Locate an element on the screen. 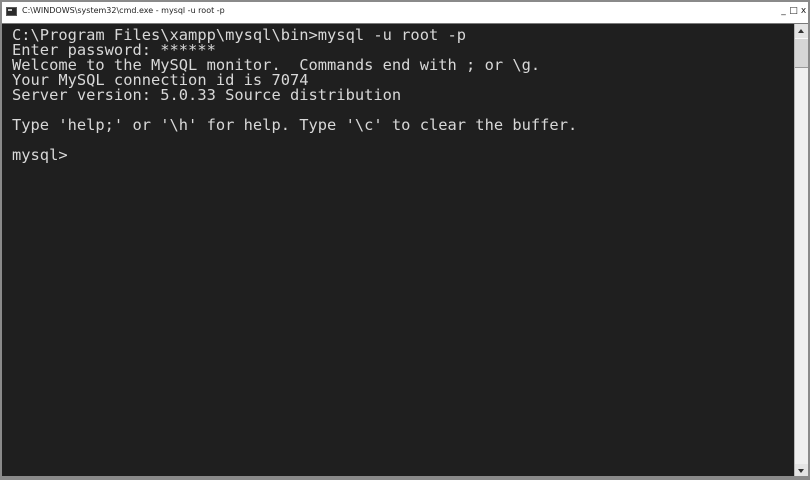 This screenshot has width=810, height=480. scroll-up-button is located at coordinates (801, 31).